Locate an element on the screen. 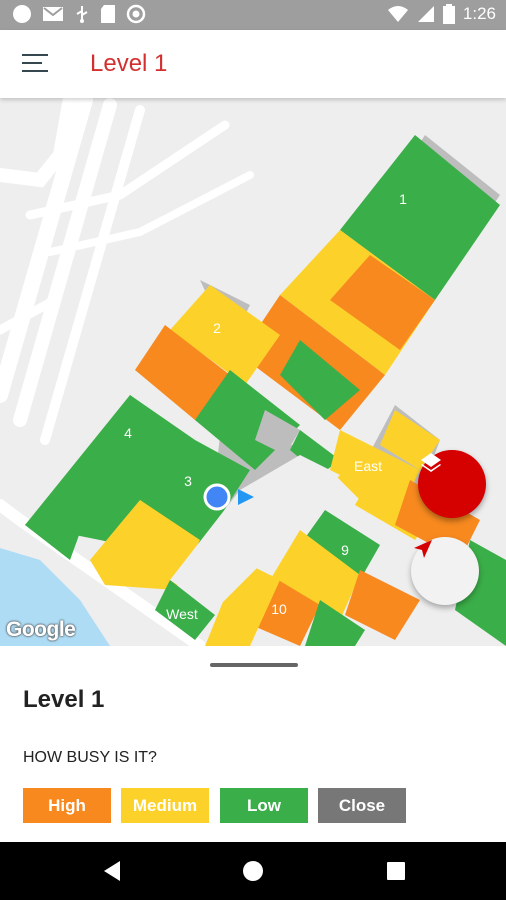 This screenshot has height=900, width=506. system-icons: 1:26 is located at coordinates (441, 14).